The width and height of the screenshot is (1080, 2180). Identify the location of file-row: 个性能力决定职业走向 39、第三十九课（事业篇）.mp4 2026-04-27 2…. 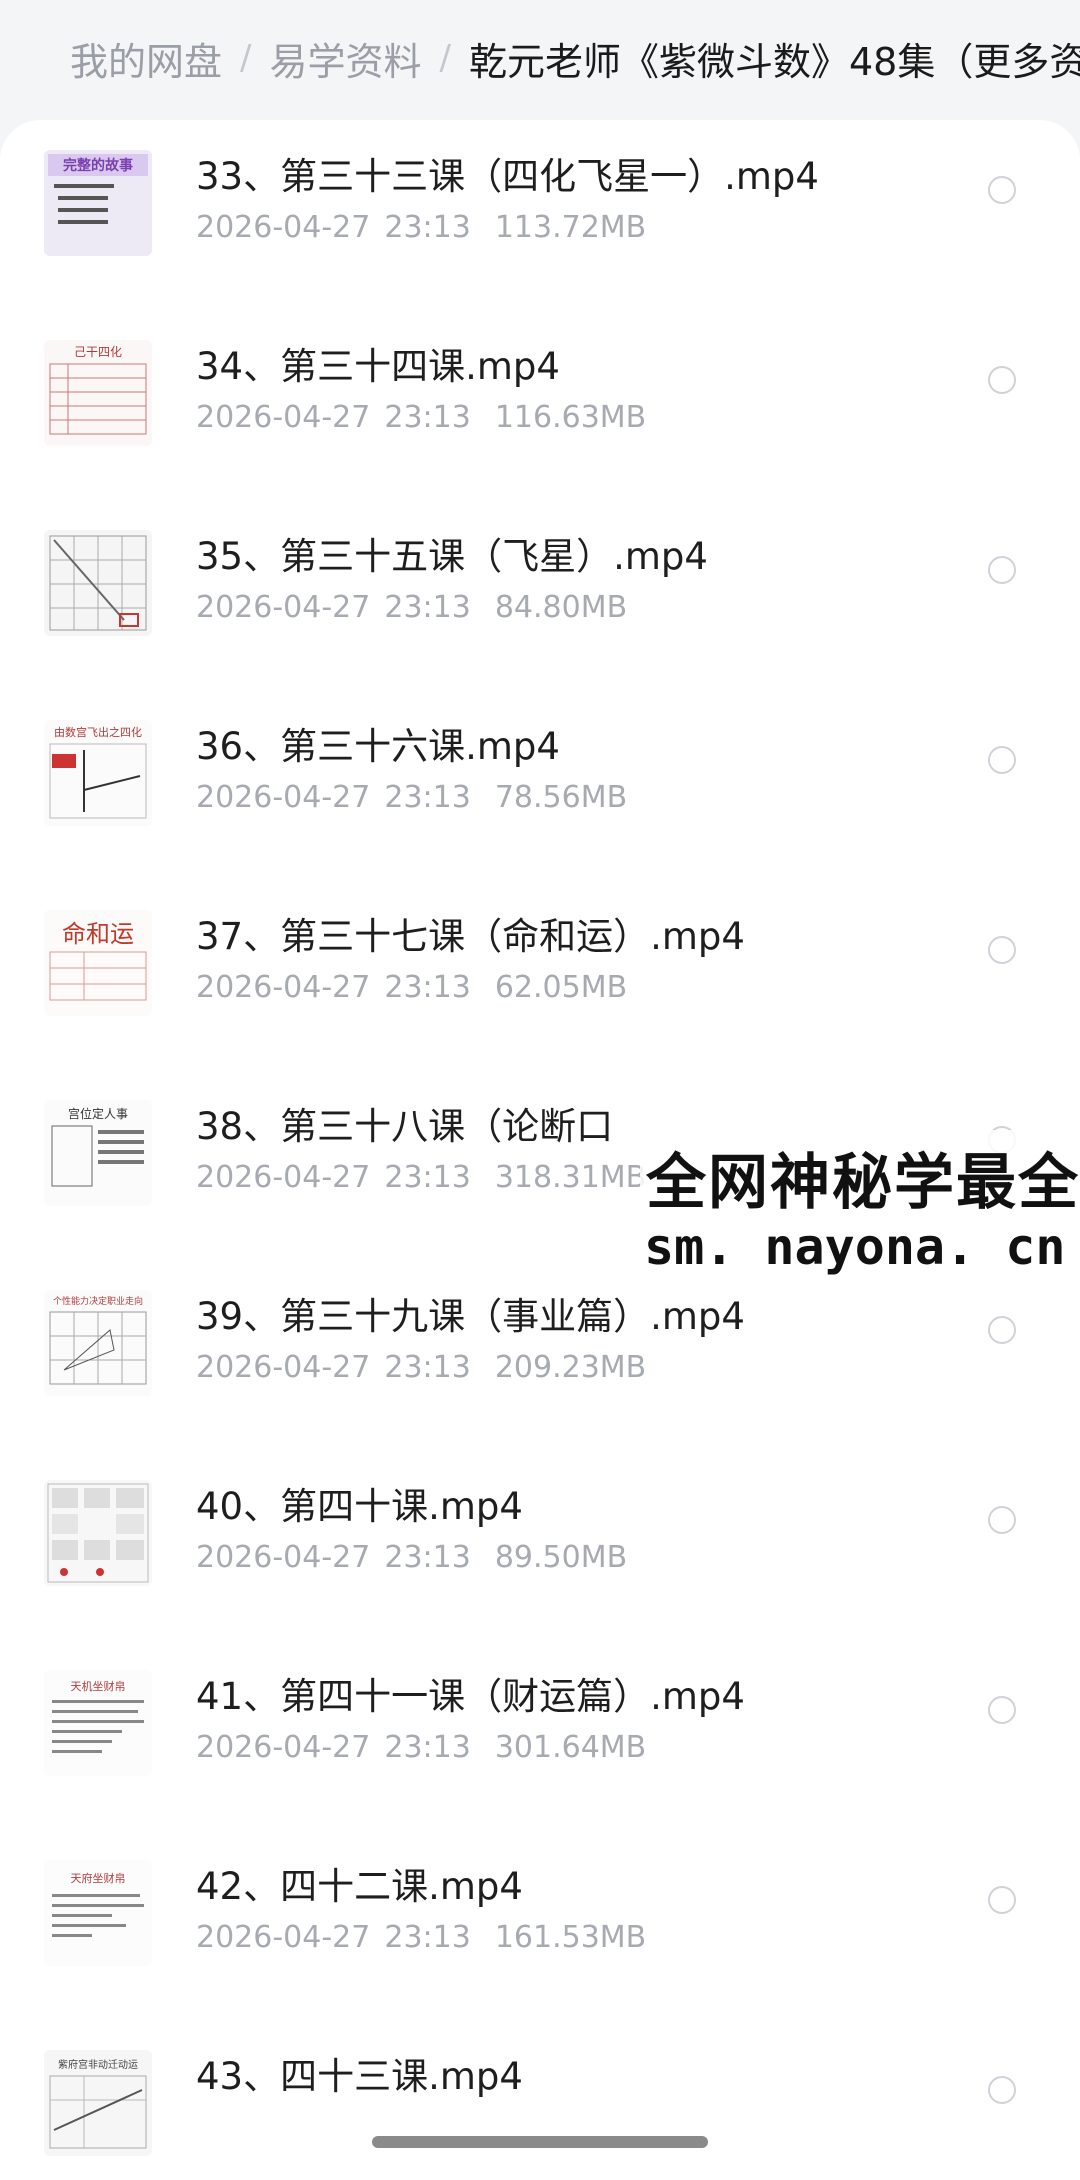
(540, 1371).